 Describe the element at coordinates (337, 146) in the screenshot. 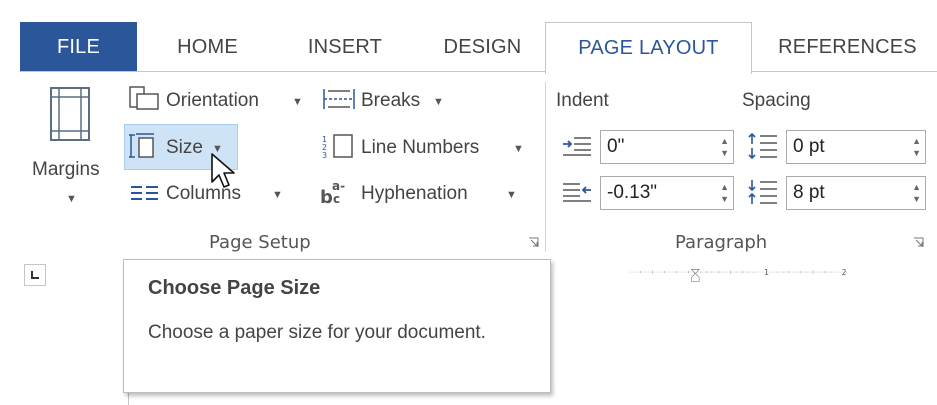

I see `line-numbers-icon: 1 2 3` at that location.